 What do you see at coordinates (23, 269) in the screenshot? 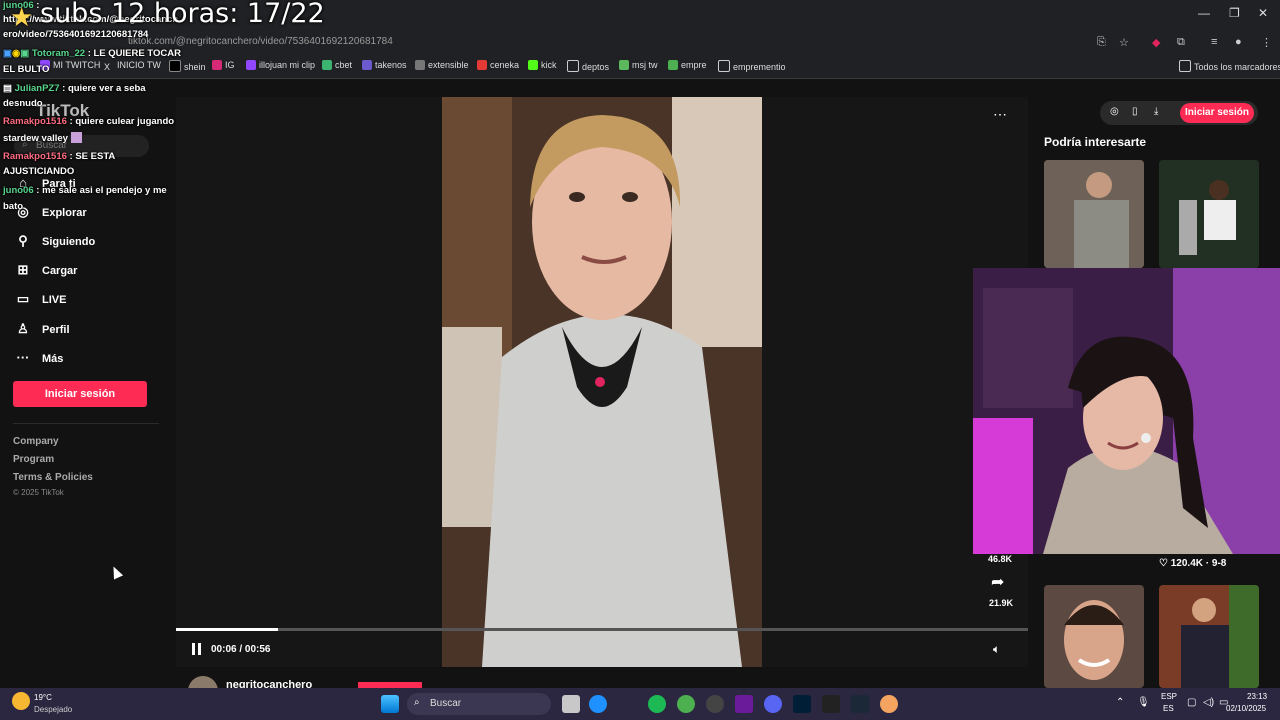
I see `upload-plus-icon: ⊞` at bounding box center [23, 269].